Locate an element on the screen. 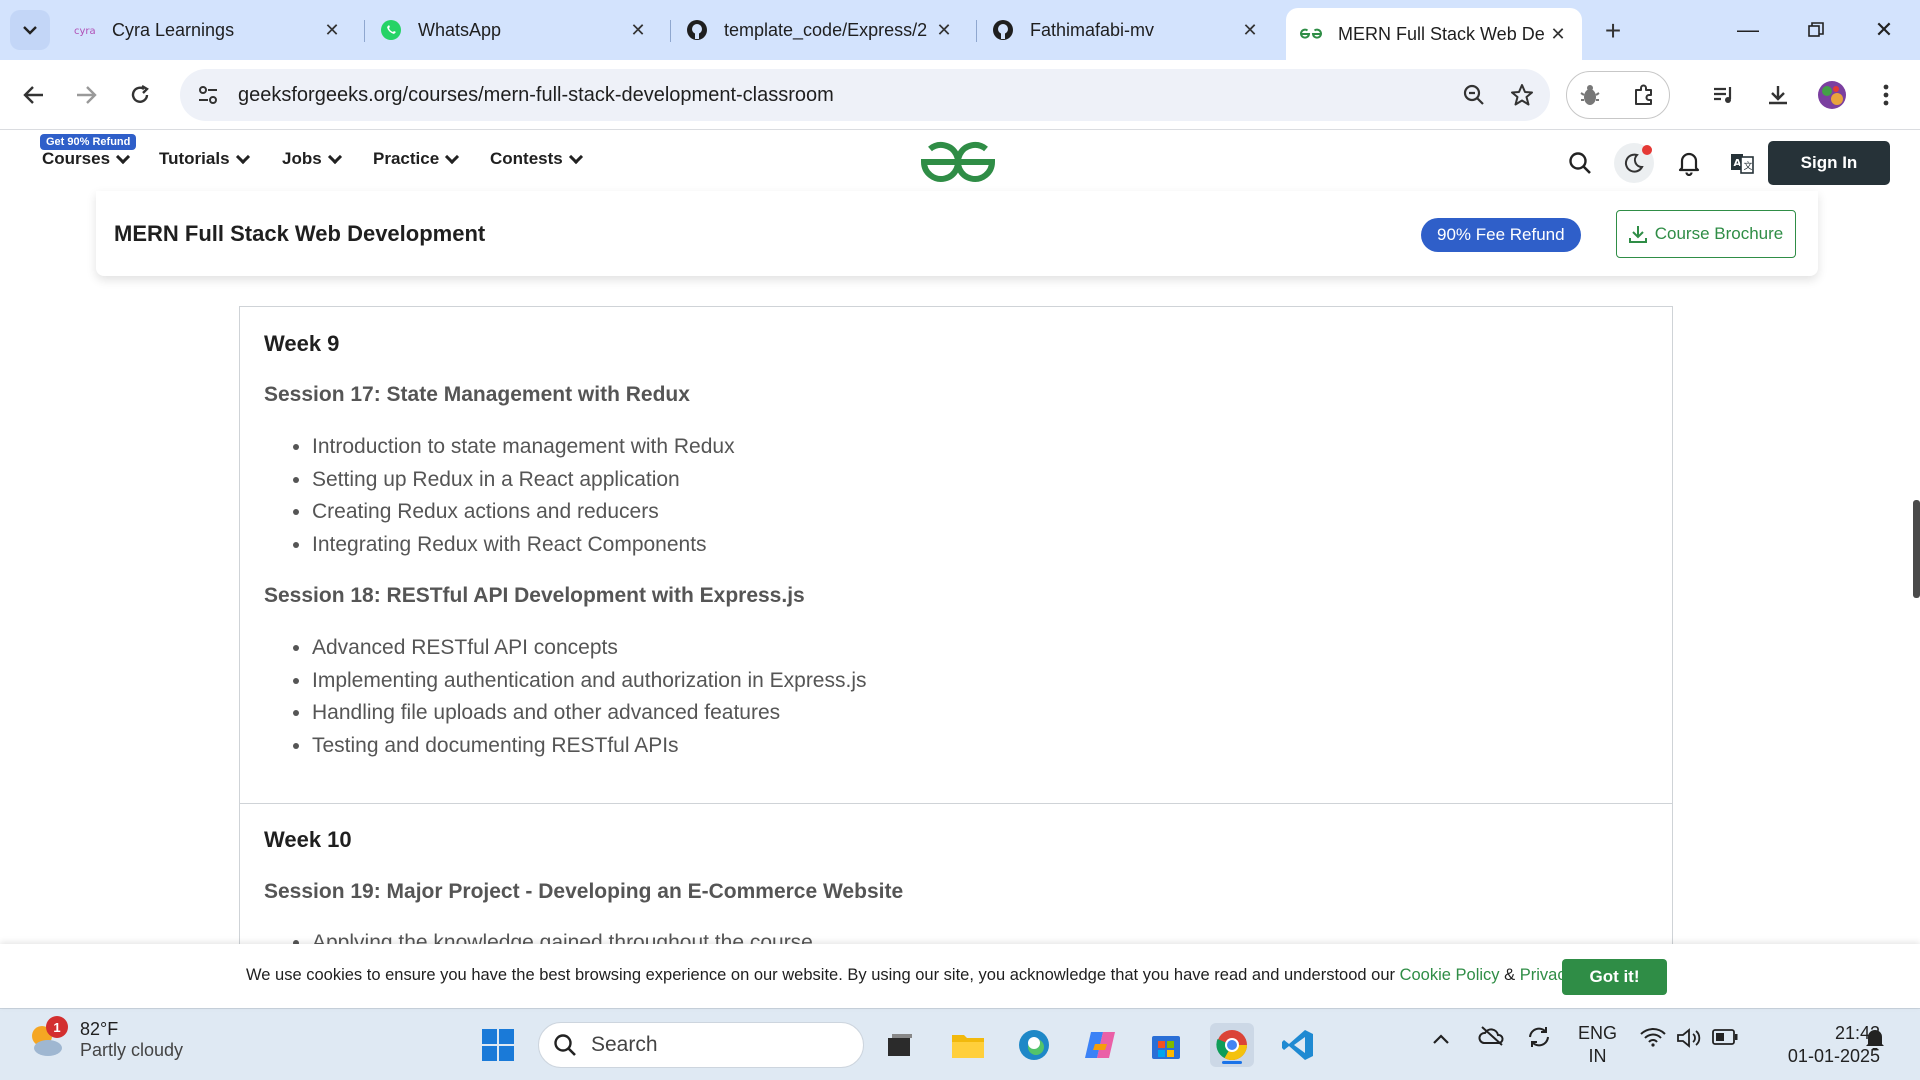 This screenshot has height=1080, width=1920. nav-practice: Practice is located at coordinates (416, 159).